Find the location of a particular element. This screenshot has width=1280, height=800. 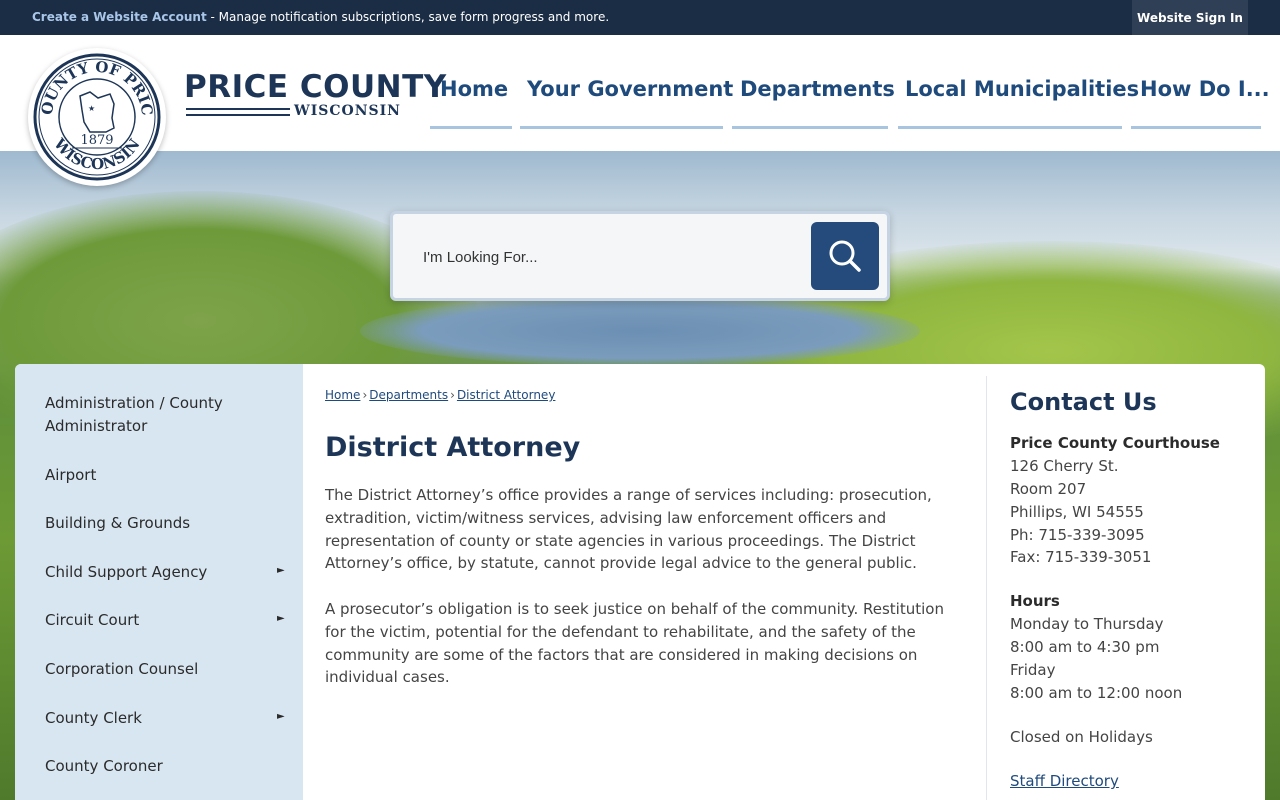

search-icon is located at coordinates (845, 256).